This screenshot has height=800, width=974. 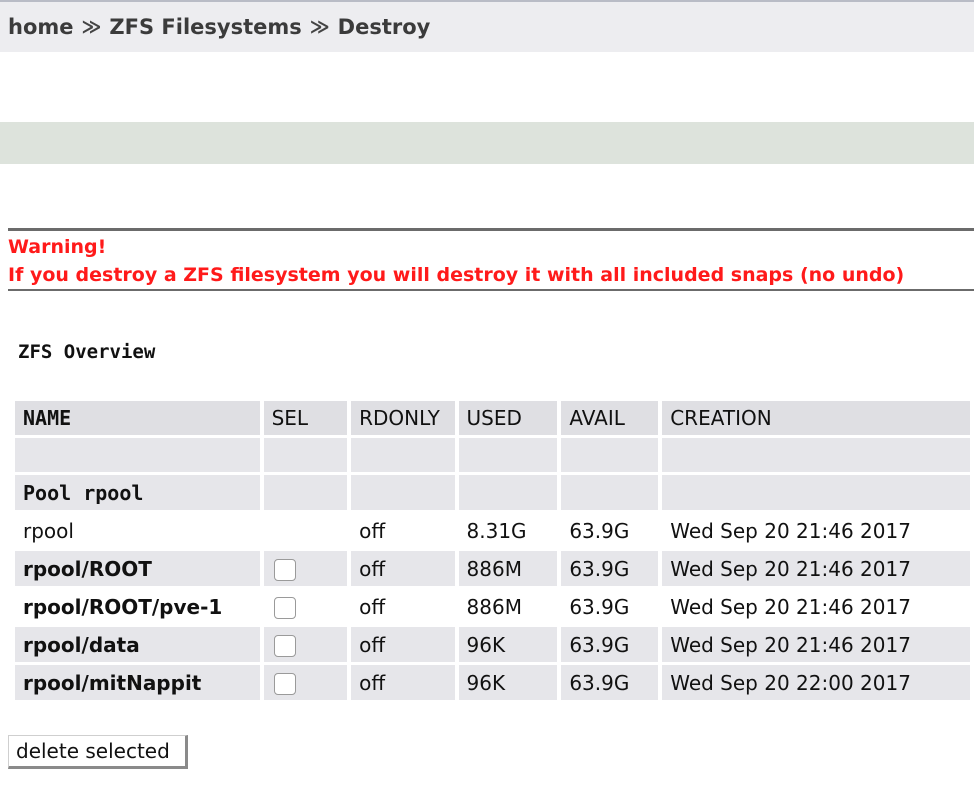 What do you see at coordinates (137, 644) in the screenshot?
I see `filesystem-link: rpool/data` at bounding box center [137, 644].